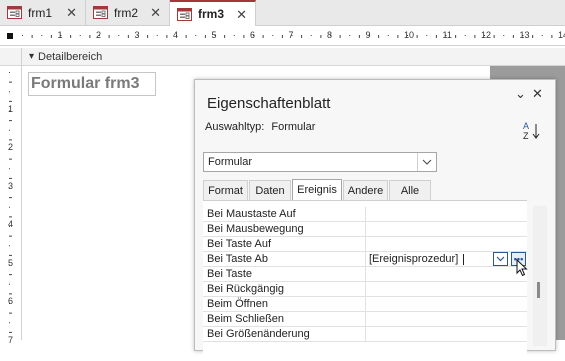  What do you see at coordinates (524, 35) in the screenshot?
I see `ruler-label: 13` at bounding box center [524, 35].